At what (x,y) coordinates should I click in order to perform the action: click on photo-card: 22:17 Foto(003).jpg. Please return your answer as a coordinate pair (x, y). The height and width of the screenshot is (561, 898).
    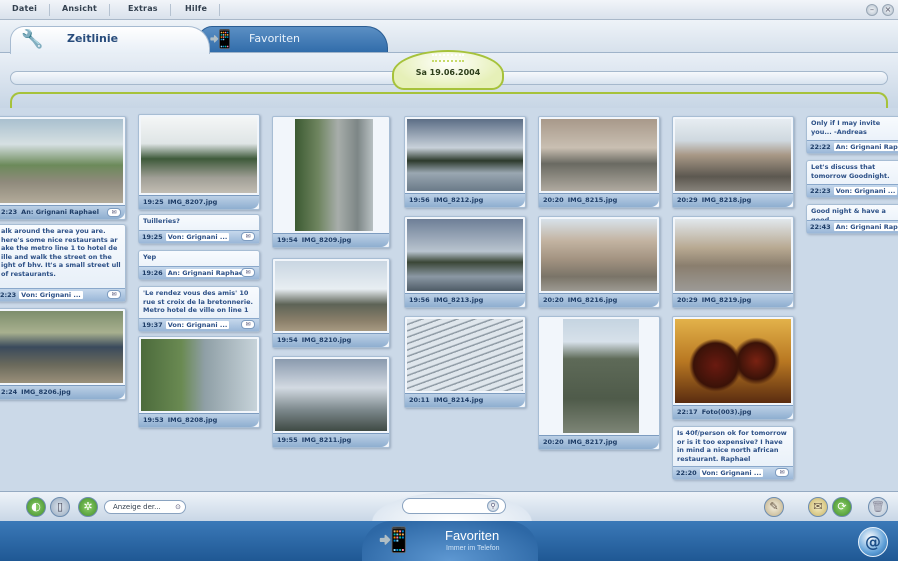
    Looking at the image, I should click on (733, 368).